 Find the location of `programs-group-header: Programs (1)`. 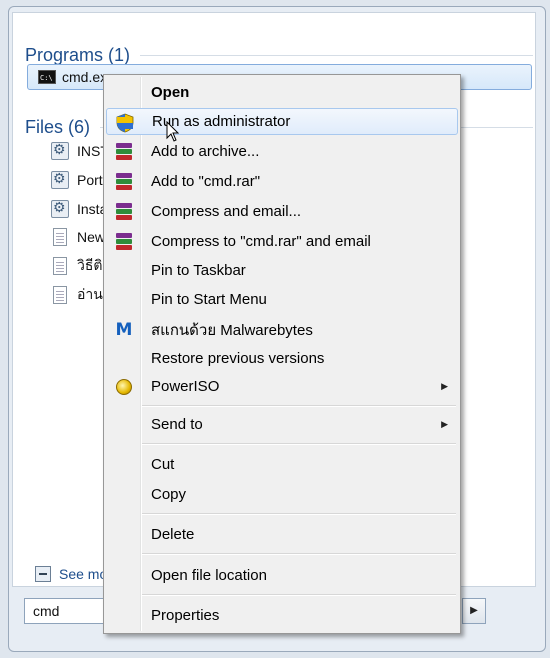

programs-group-header: Programs (1) is located at coordinates (279, 55).